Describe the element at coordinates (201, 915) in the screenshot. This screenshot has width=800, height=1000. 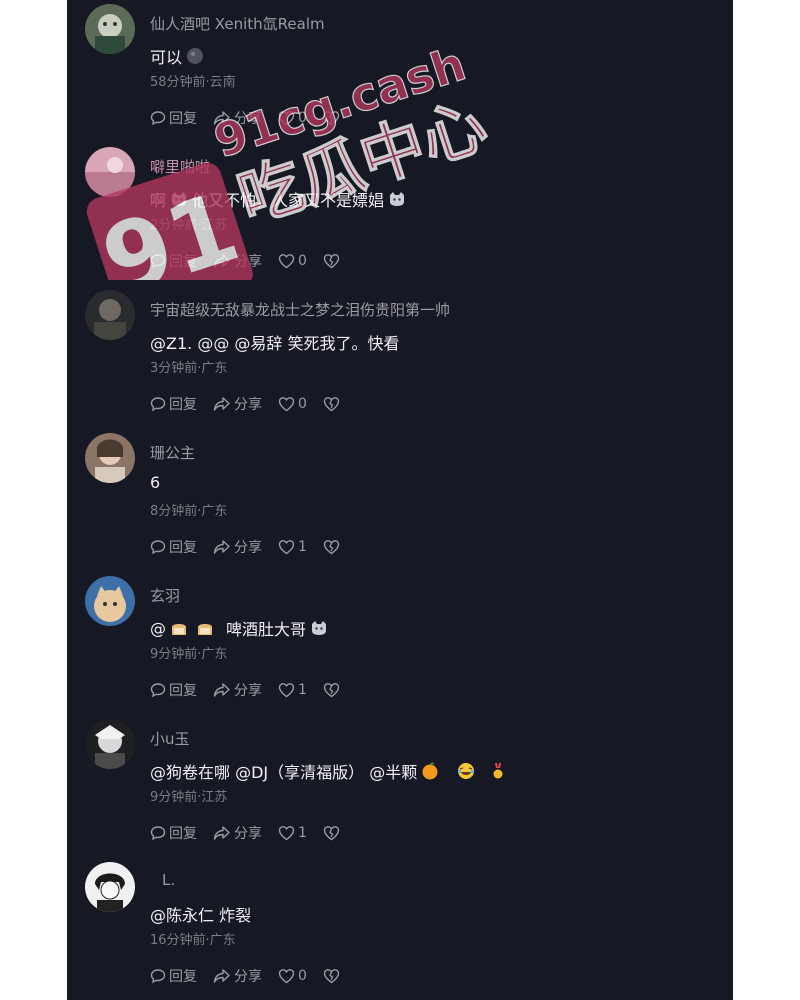
I see `comment-text: @陈永仁 炸裂` at that location.